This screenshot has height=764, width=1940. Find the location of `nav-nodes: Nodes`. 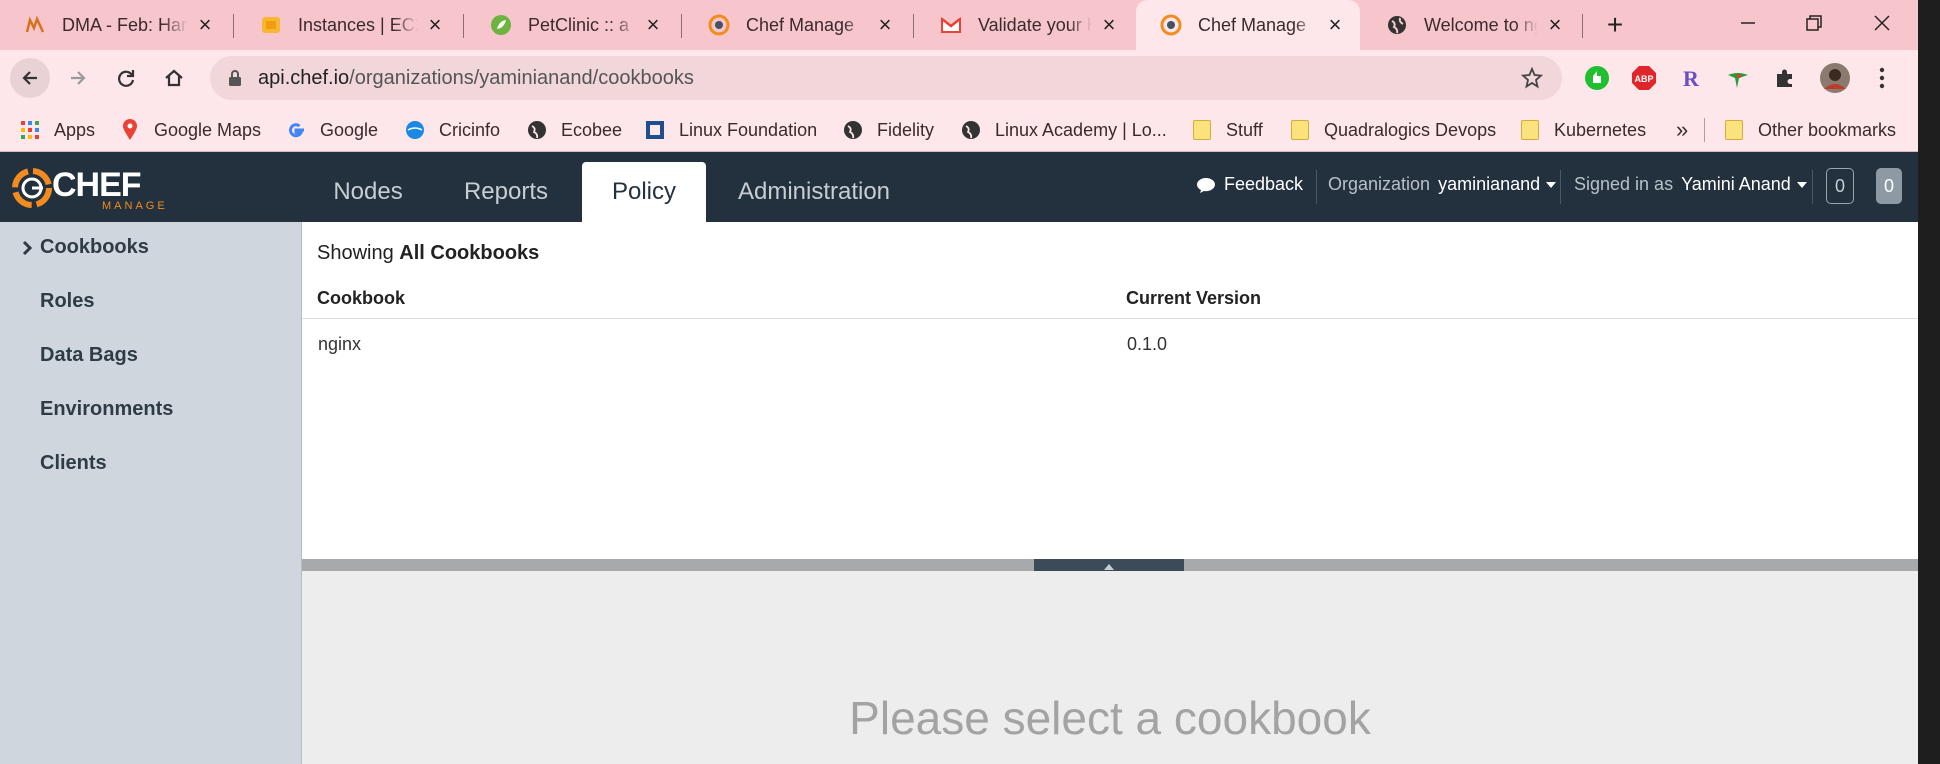

nav-nodes: Nodes is located at coordinates (368, 192).